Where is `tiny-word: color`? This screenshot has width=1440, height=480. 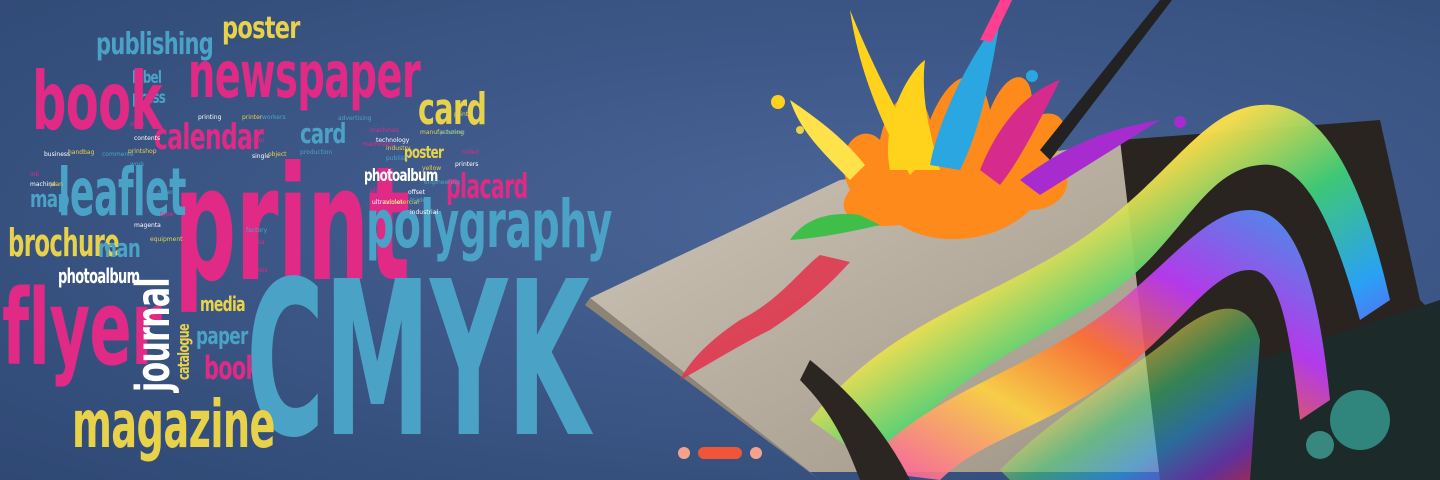
tiny-word: color is located at coordinates (257, 140).